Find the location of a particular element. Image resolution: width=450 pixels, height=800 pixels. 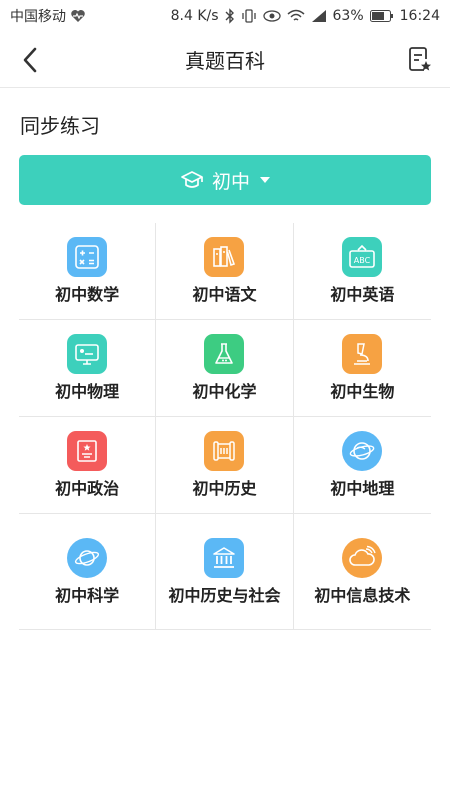

subject-history-society: 初中历史与社会 is located at coordinates (225, 571).